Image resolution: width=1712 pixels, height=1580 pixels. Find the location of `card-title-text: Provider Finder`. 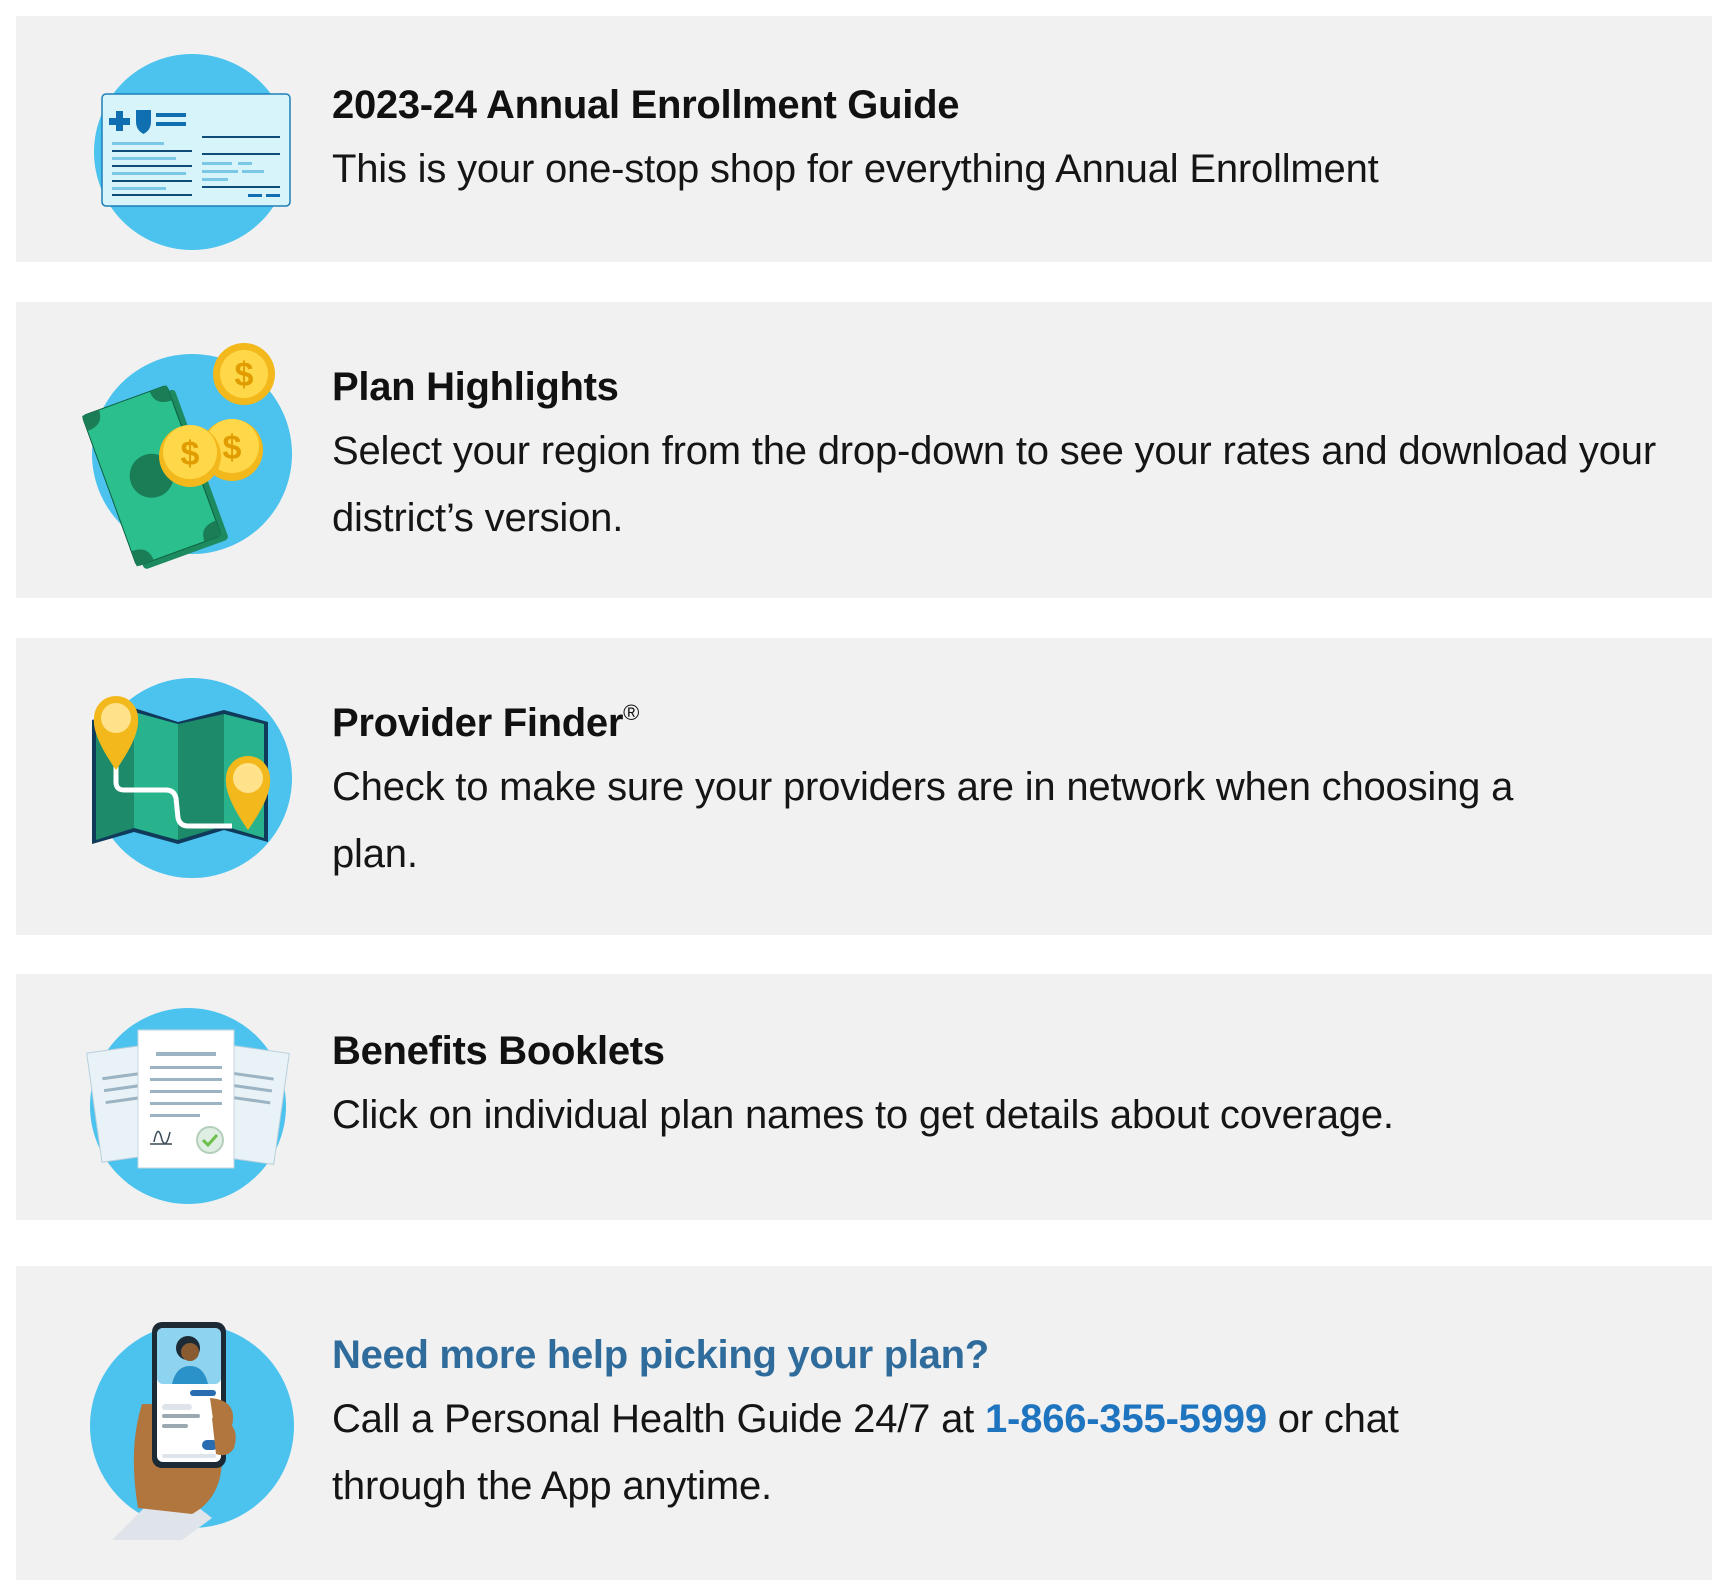

card-title-text: Provider Finder is located at coordinates (478, 723).